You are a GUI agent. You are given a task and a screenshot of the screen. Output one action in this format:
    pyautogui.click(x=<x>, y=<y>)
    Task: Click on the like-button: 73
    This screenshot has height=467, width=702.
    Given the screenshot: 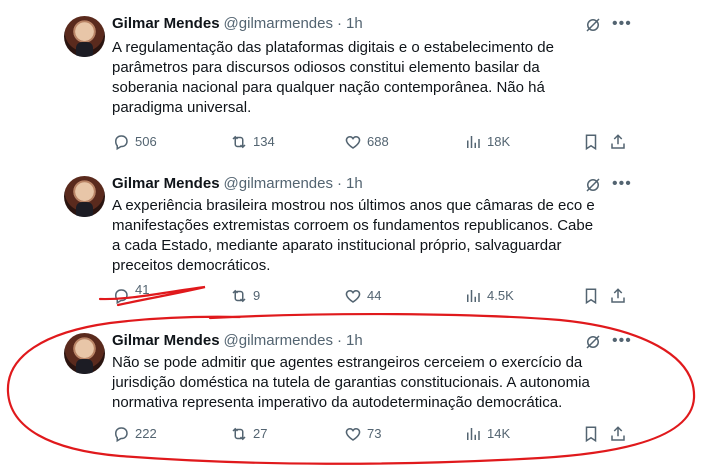 What is the action you would take?
    pyautogui.click(x=362, y=434)
    